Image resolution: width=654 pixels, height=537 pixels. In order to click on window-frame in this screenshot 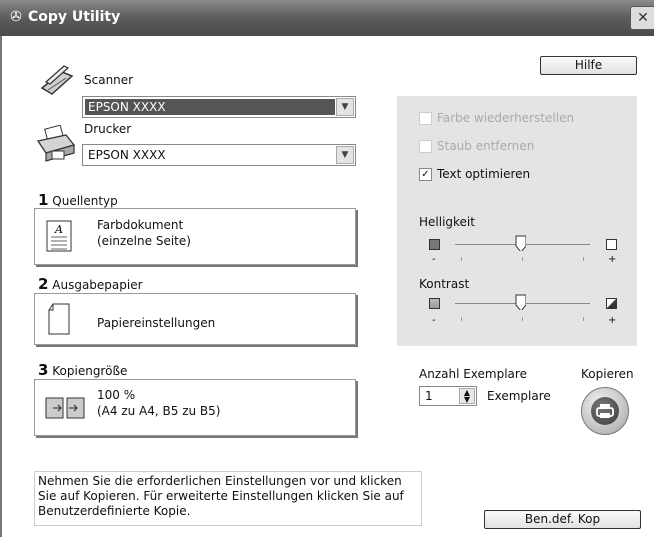, I will do `click(1, 286)`.